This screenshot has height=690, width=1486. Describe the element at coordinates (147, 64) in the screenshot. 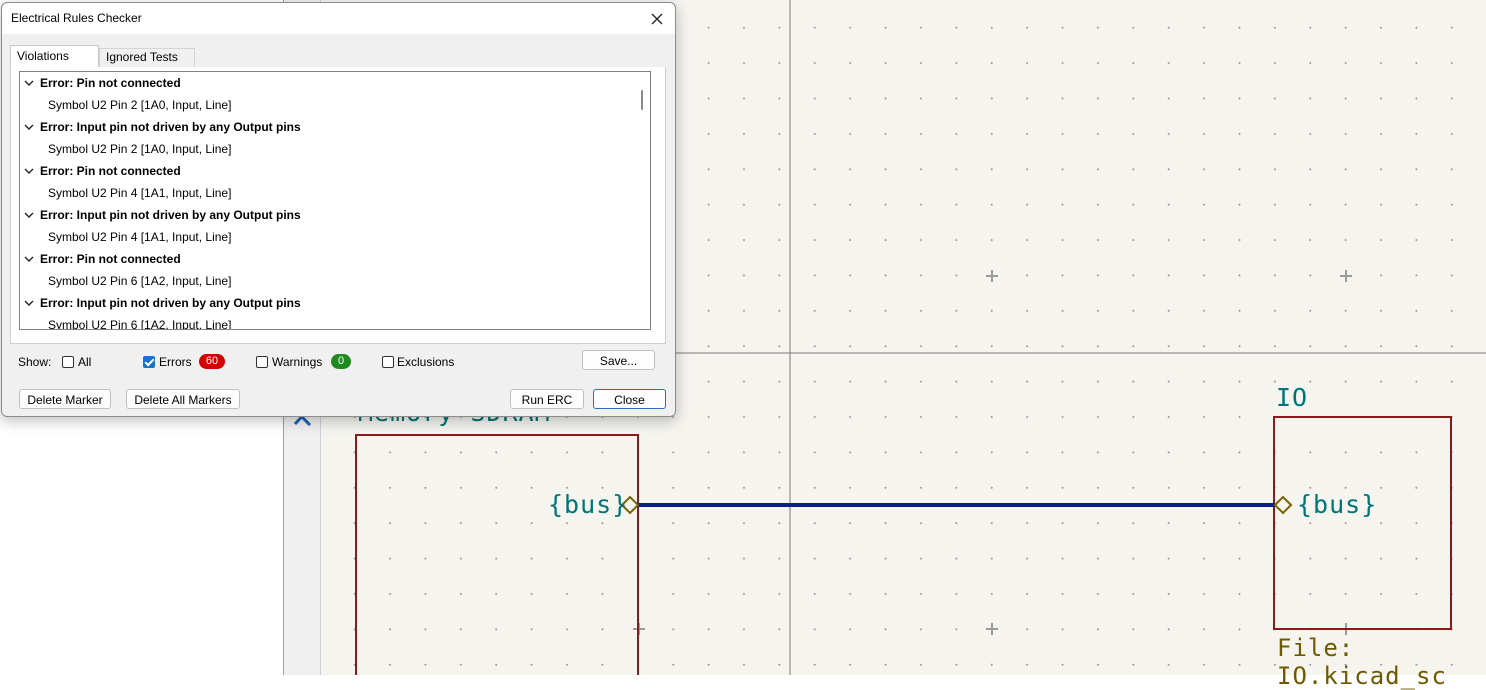

I see `tab-ignored-tests: Ignored Tests (4)` at that location.